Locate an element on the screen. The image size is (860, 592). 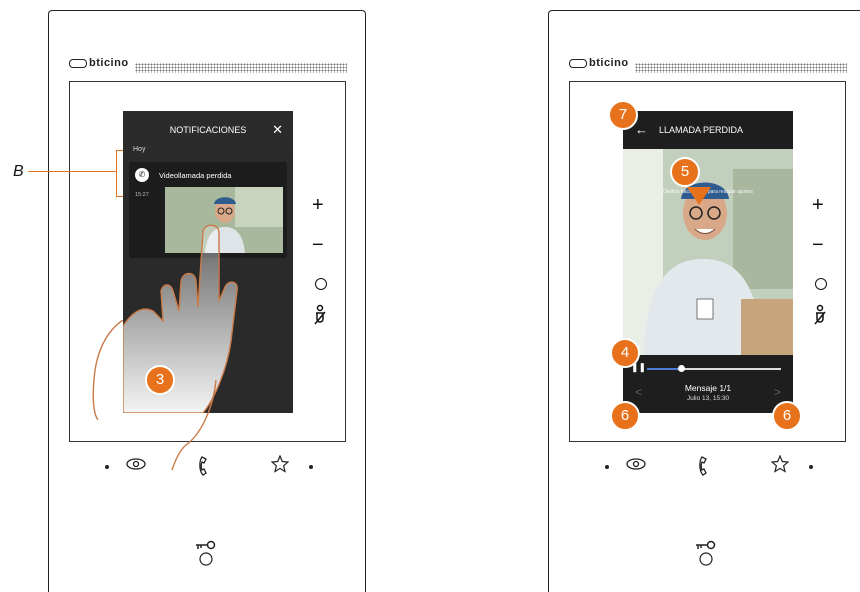
eye-icon is located at coordinates (636, 466).